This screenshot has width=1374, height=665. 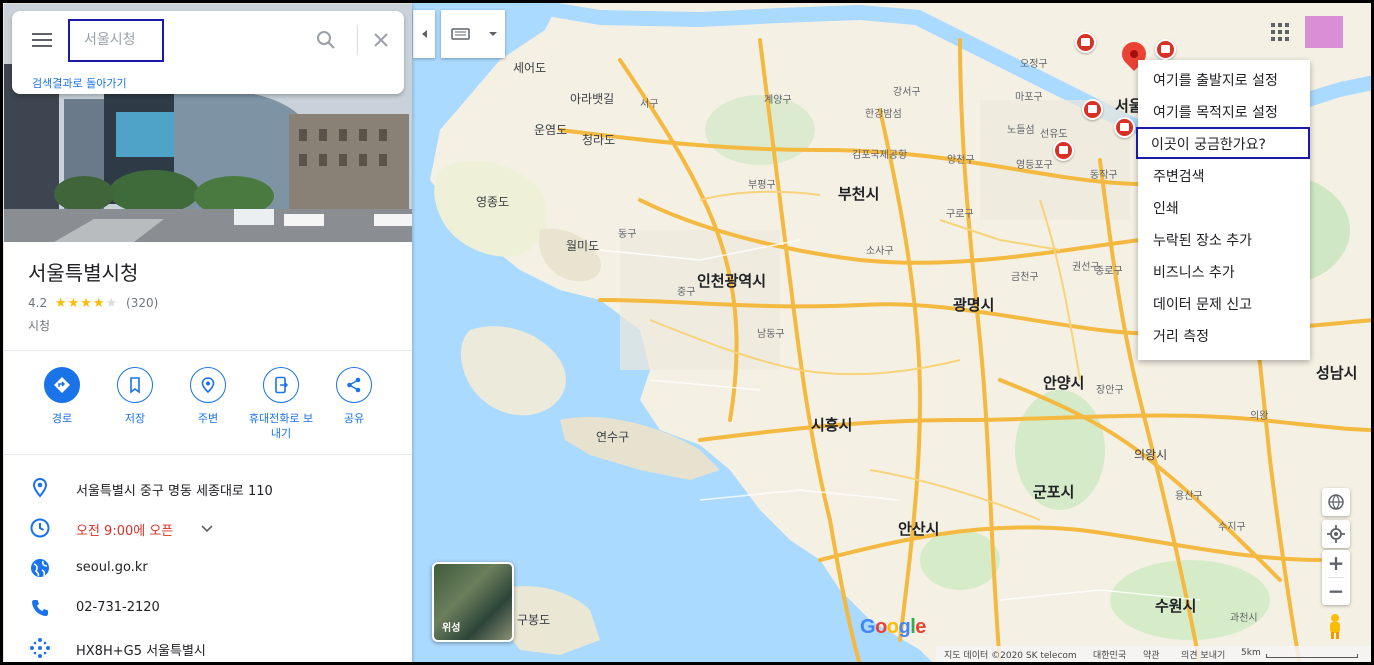 What do you see at coordinates (1224, 303) in the screenshot?
I see `ctx-report-data-problem: 데이터 문제 신고` at bounding box center [1224, 303].